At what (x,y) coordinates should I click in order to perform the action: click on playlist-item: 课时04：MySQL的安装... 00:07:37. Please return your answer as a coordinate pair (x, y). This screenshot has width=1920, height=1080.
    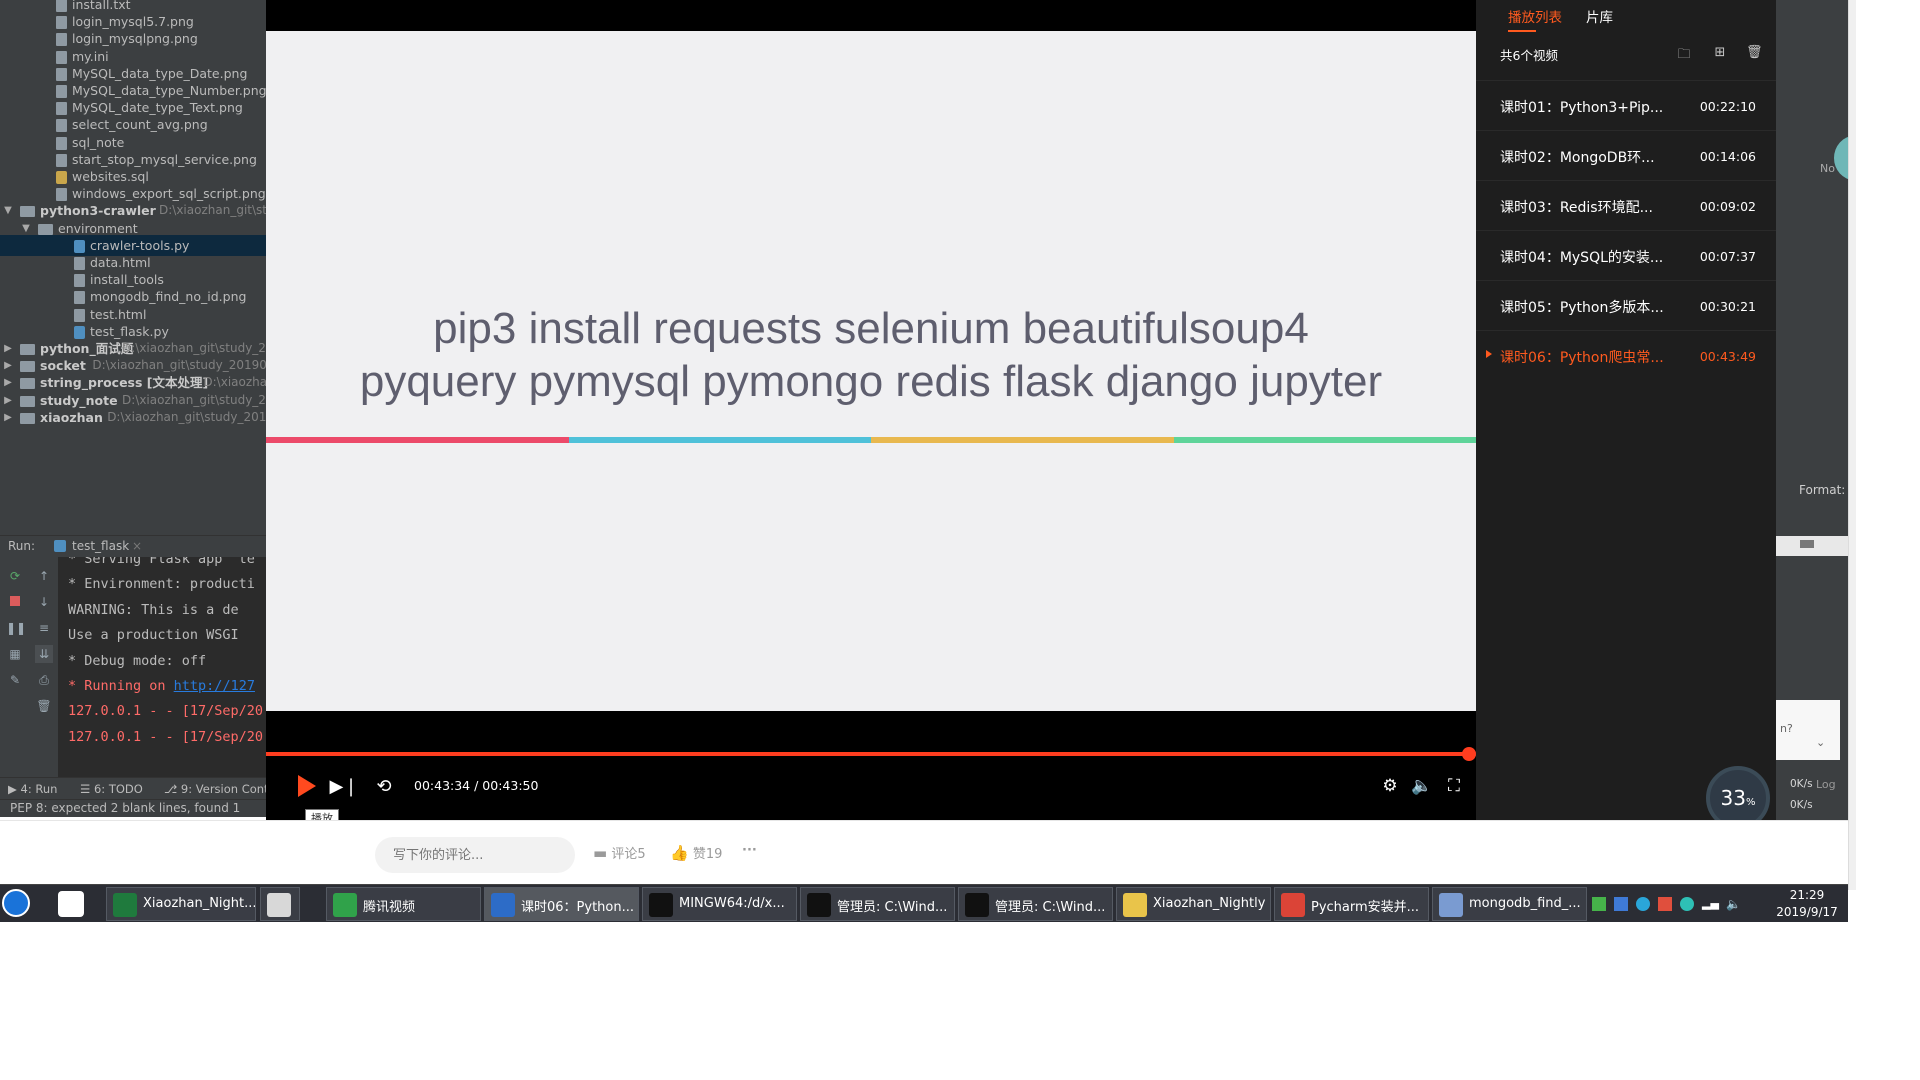
    Looking at the image, I should click on (1626, 255).